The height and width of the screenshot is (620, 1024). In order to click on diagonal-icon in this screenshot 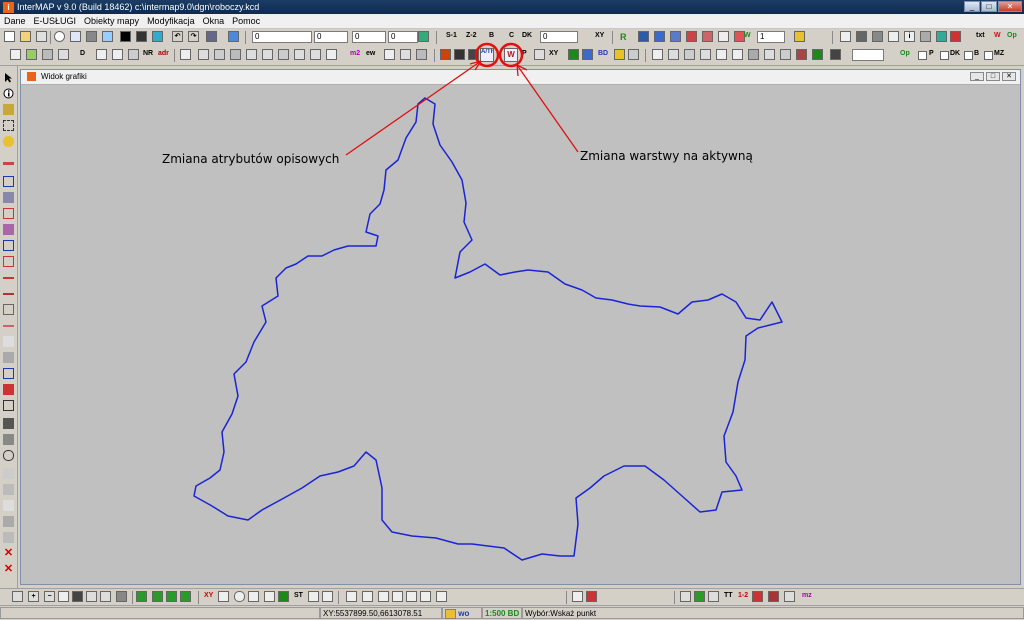, I will do `click(8, 326)`.